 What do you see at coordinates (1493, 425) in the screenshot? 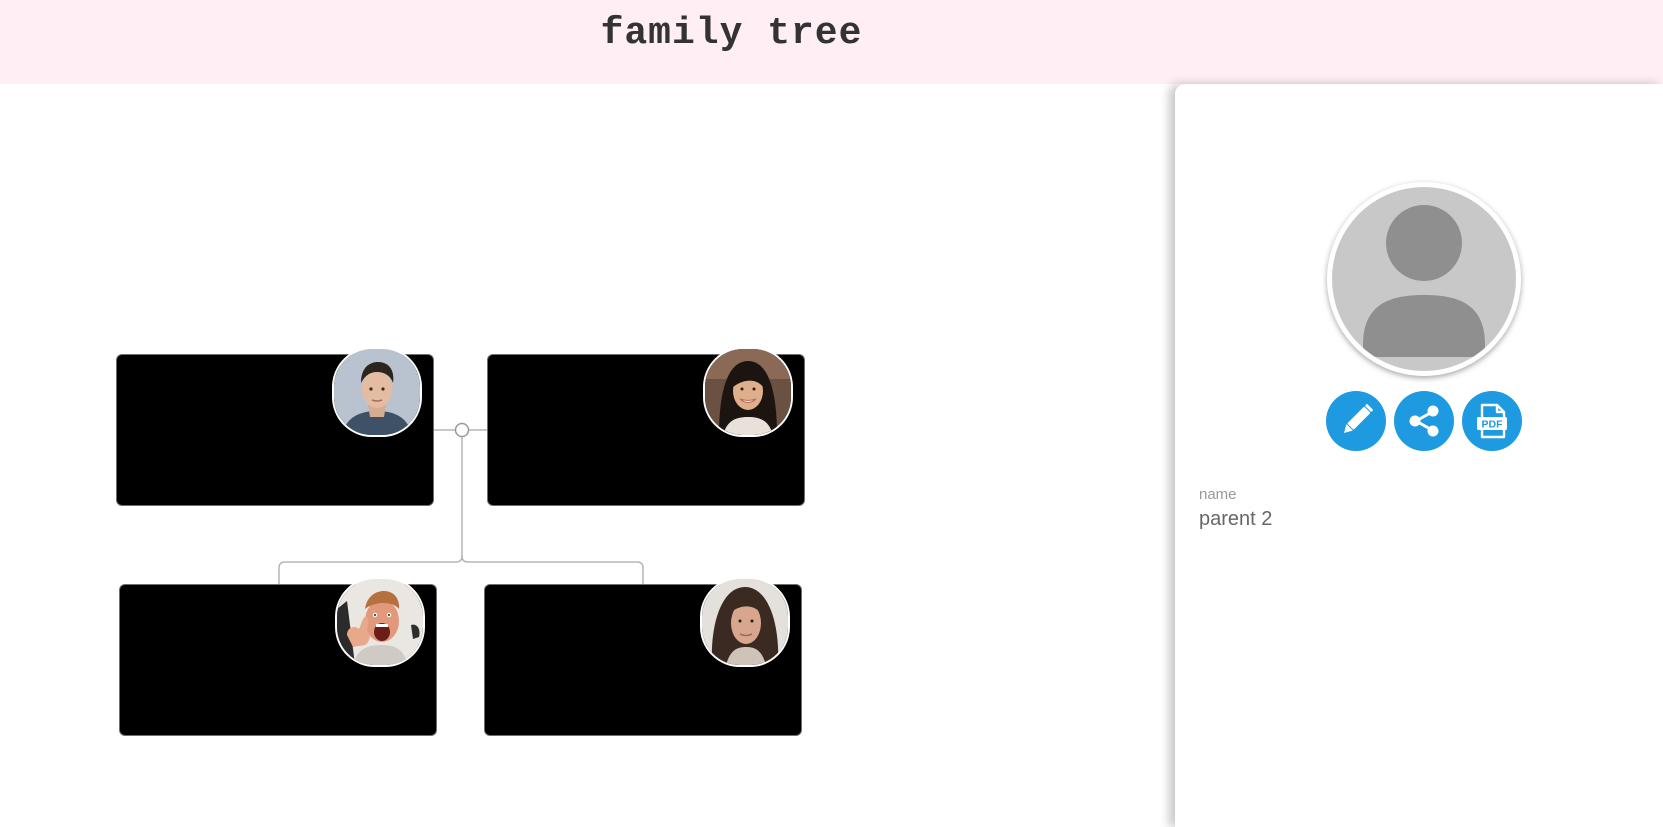
I see `svg-text: PDF` at bounding box center [1493, 425].